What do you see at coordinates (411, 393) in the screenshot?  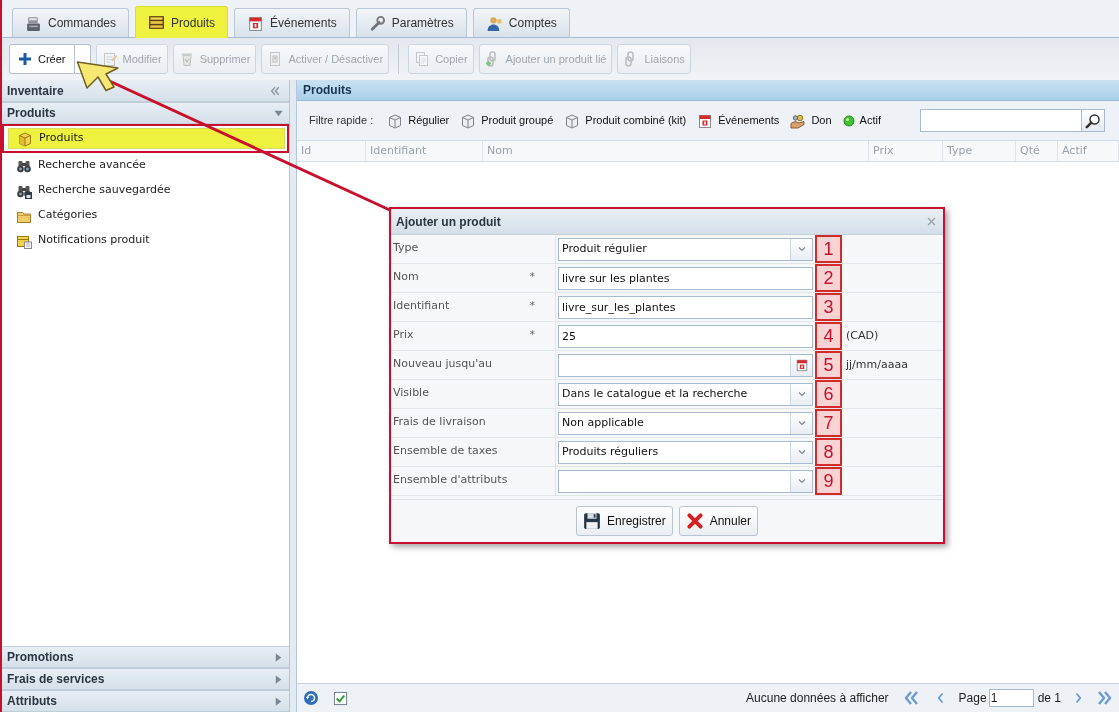 I see `field-label: Visible` at bounding box center [411, 393].